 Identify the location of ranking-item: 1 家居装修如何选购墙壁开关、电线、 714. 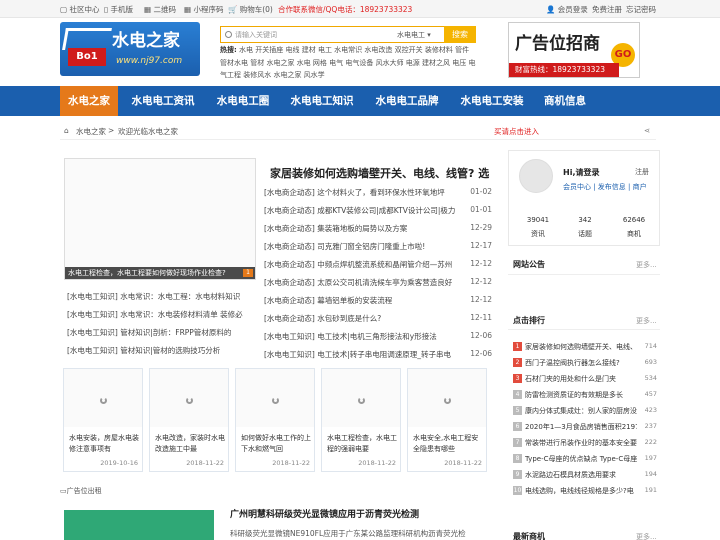
(585, 347).